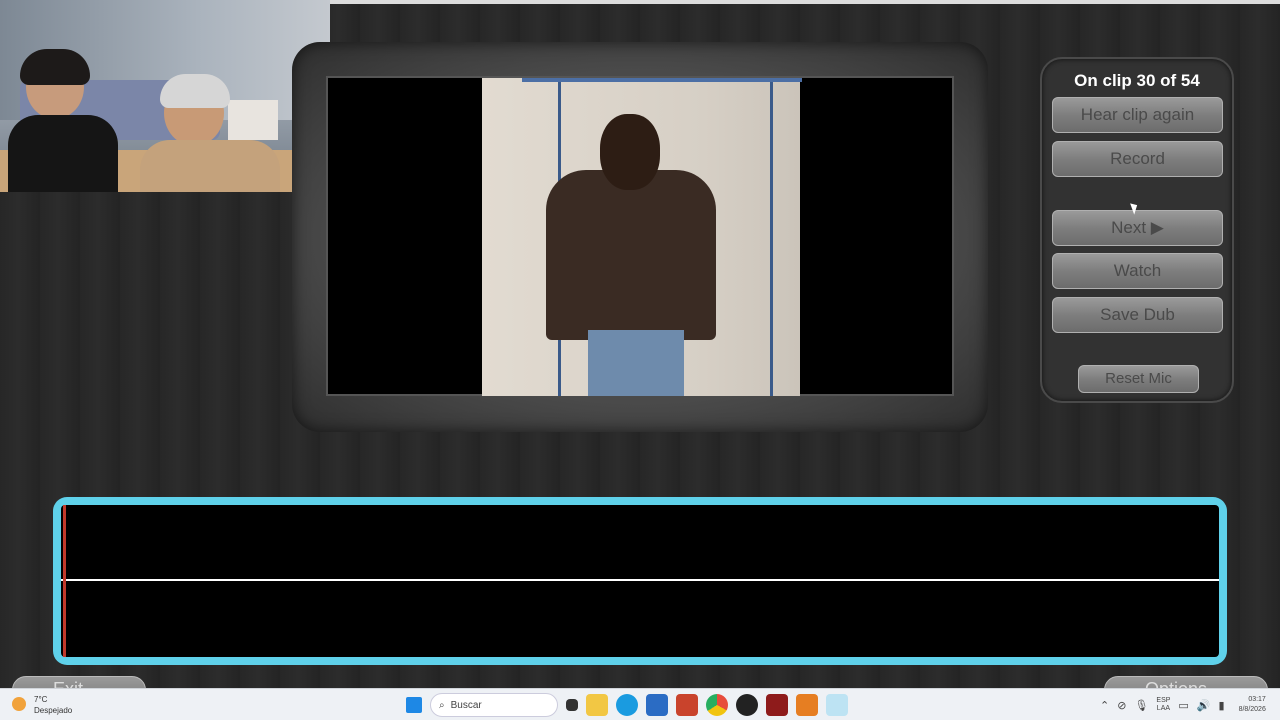  Describe the element at coordinates (442, 705) in the screenshot. I see `search-icon: ⌕` at that location.